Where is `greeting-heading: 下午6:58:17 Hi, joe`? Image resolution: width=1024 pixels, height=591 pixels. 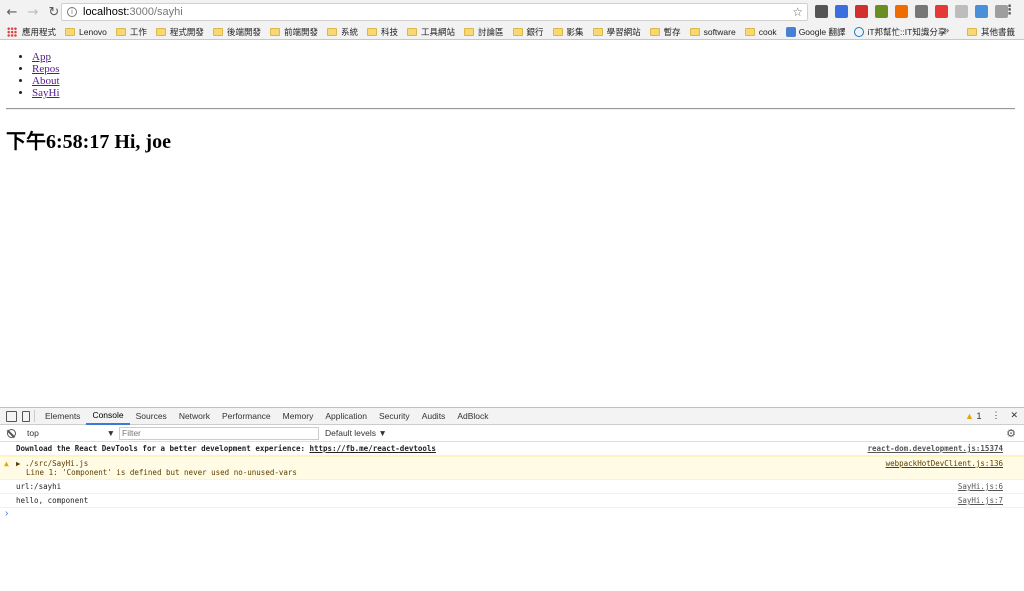 greeting-heading: 下午6:58:17 Hi, joe is located at coordinates (88, 142).